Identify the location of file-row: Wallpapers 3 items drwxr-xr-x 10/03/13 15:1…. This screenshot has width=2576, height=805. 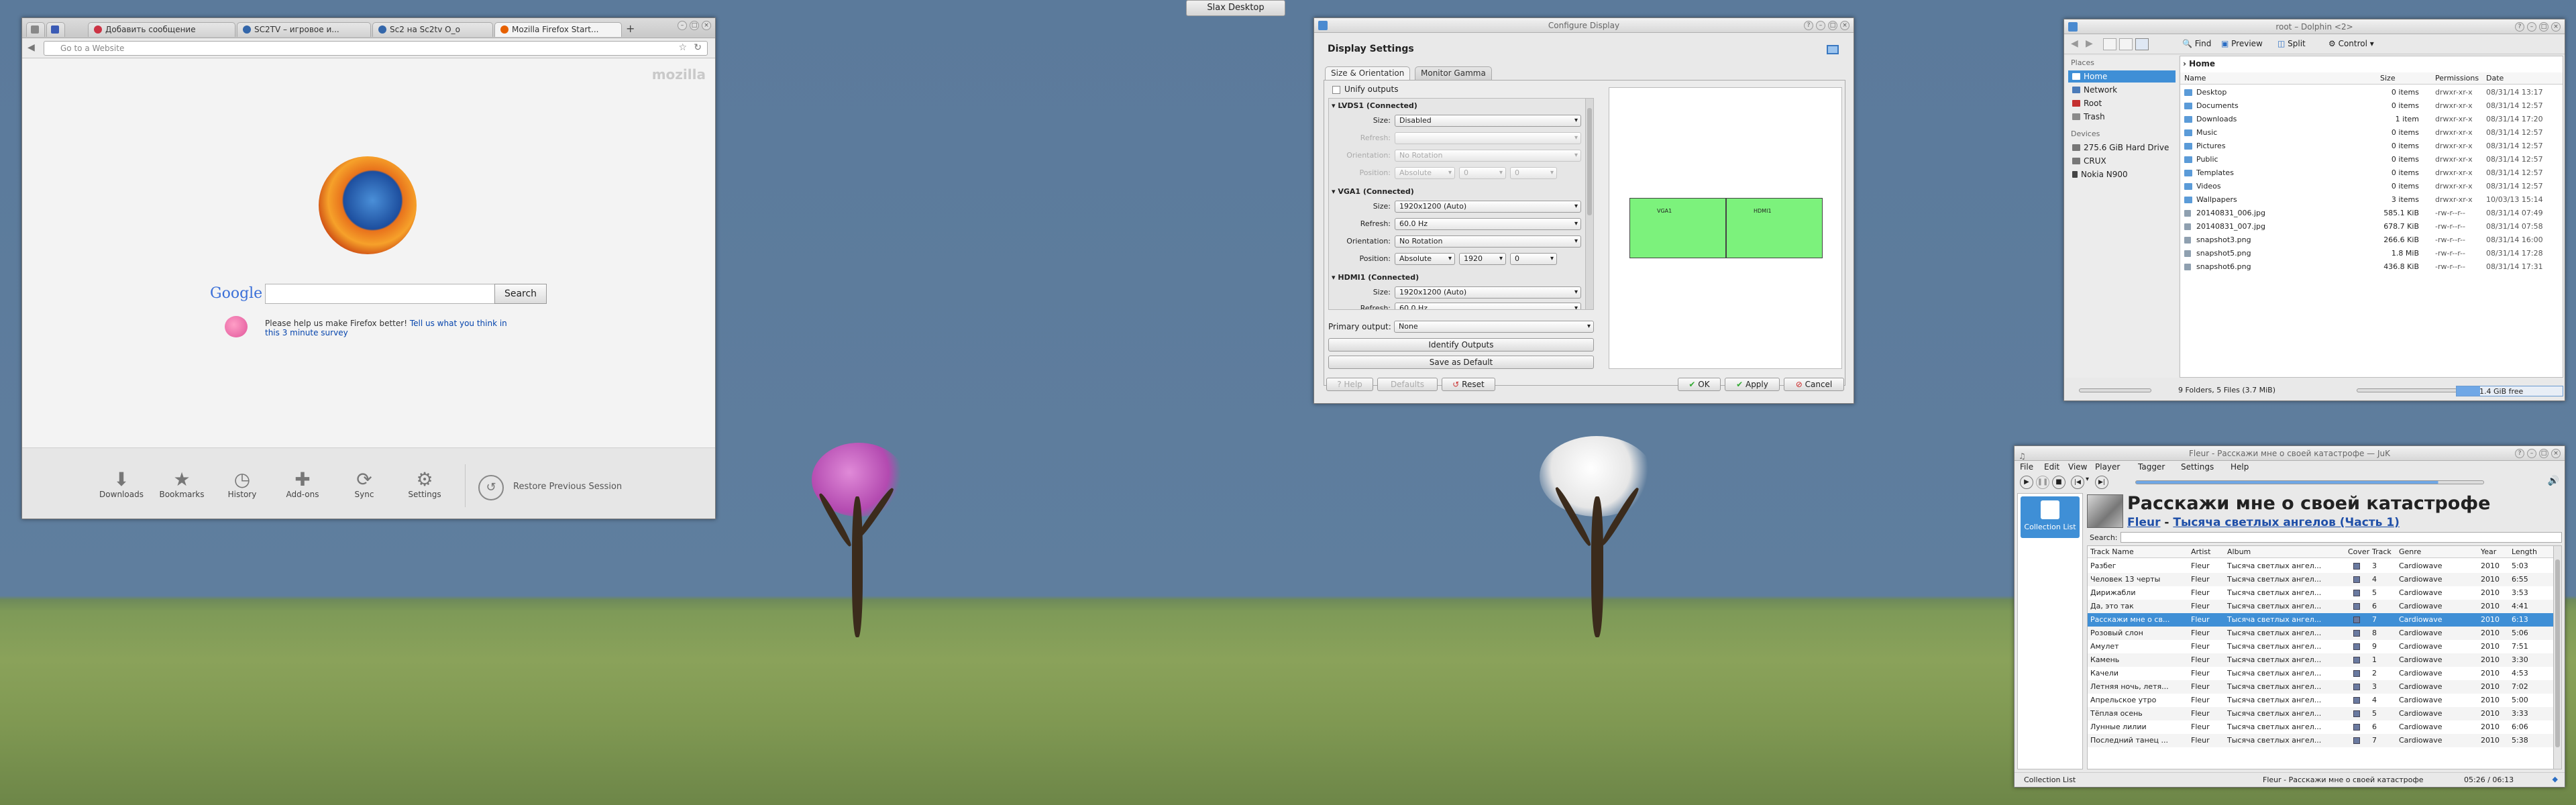
(2371, 200).